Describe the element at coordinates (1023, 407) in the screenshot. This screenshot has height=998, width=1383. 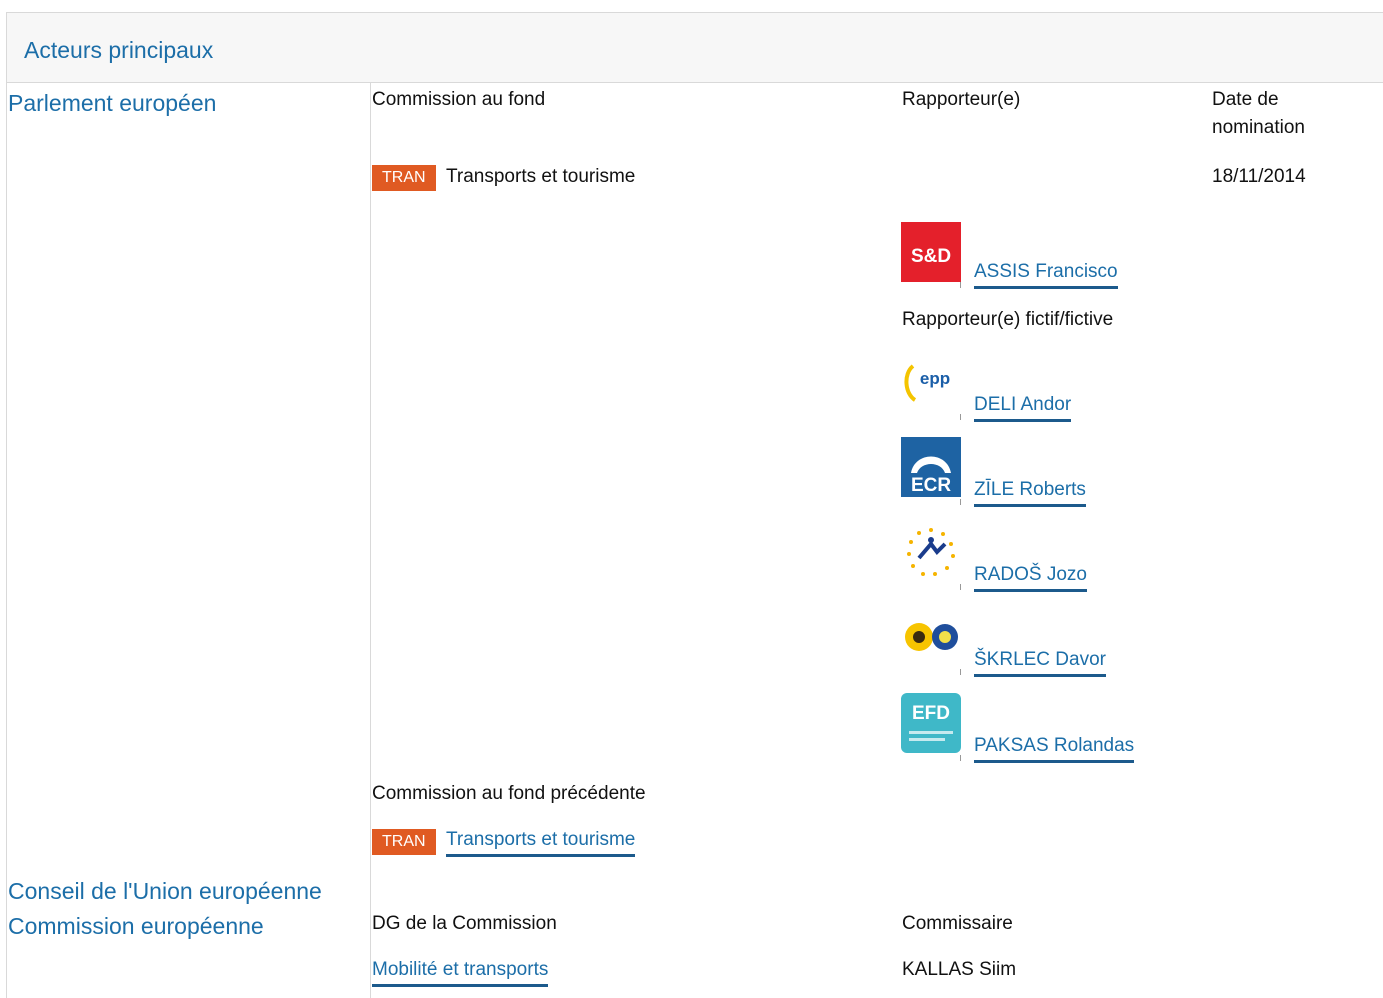
I see `shadow-link-deli: DELI Andor` at that location.